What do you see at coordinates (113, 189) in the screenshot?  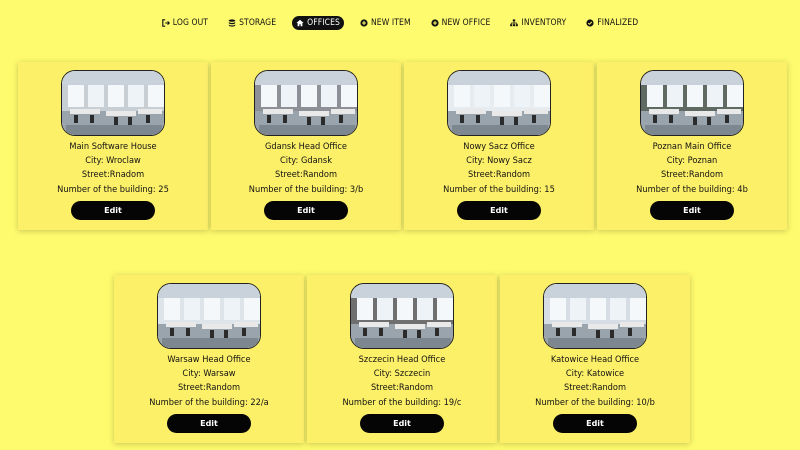 I see `office-building-number: Number of the building: 25` at bounding box center [113, 189].